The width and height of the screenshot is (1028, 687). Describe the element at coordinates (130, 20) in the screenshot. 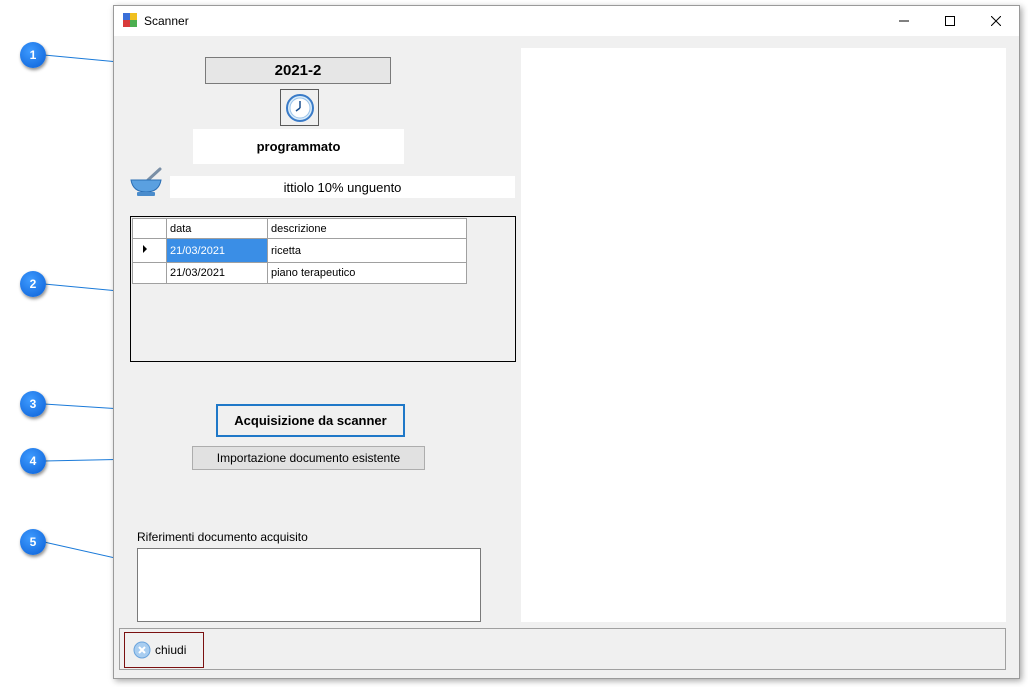

I see `app-icon` at that location.